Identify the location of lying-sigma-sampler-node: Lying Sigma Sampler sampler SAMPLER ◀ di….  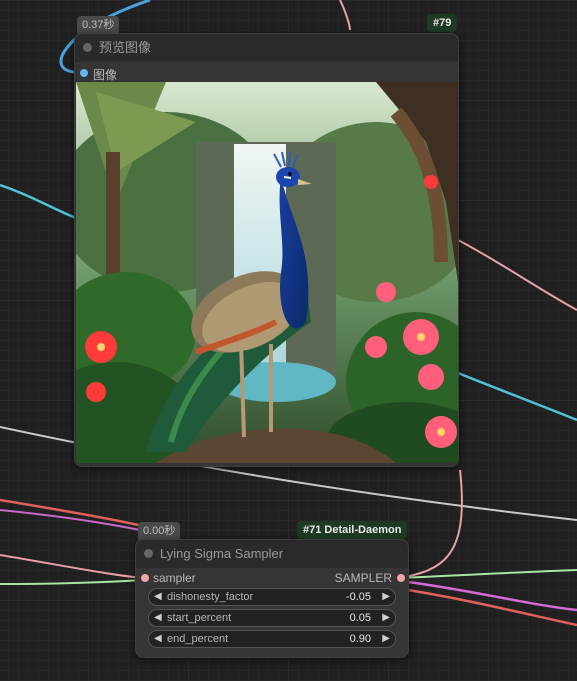
(272, 598).